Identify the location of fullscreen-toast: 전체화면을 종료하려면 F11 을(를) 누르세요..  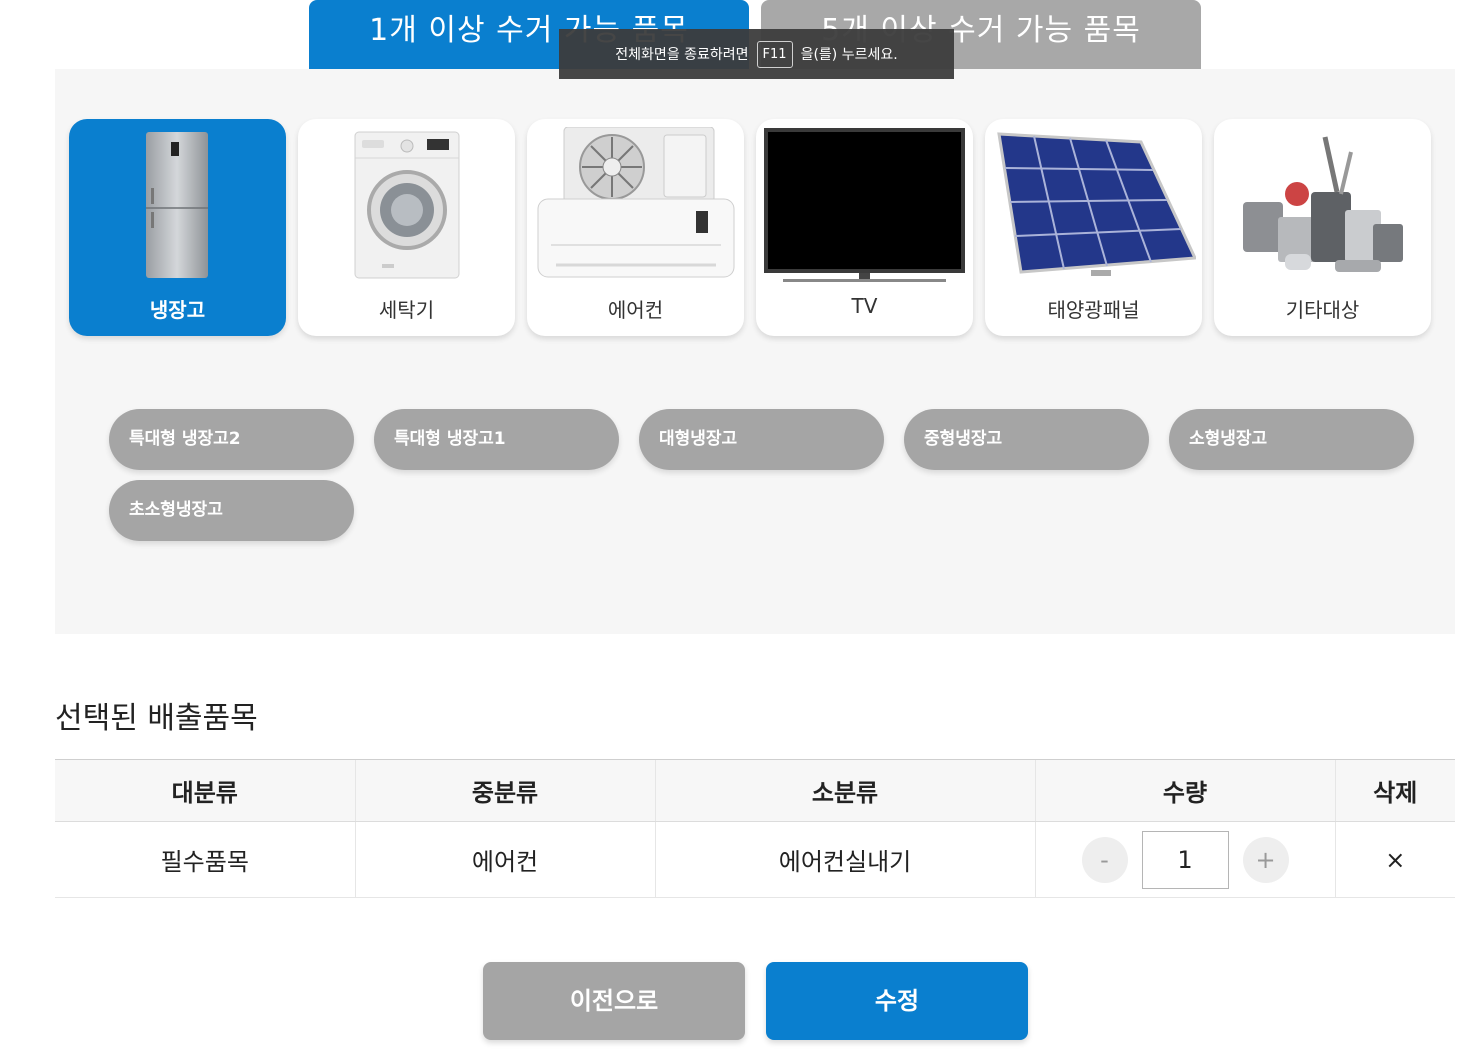
(756, 54).